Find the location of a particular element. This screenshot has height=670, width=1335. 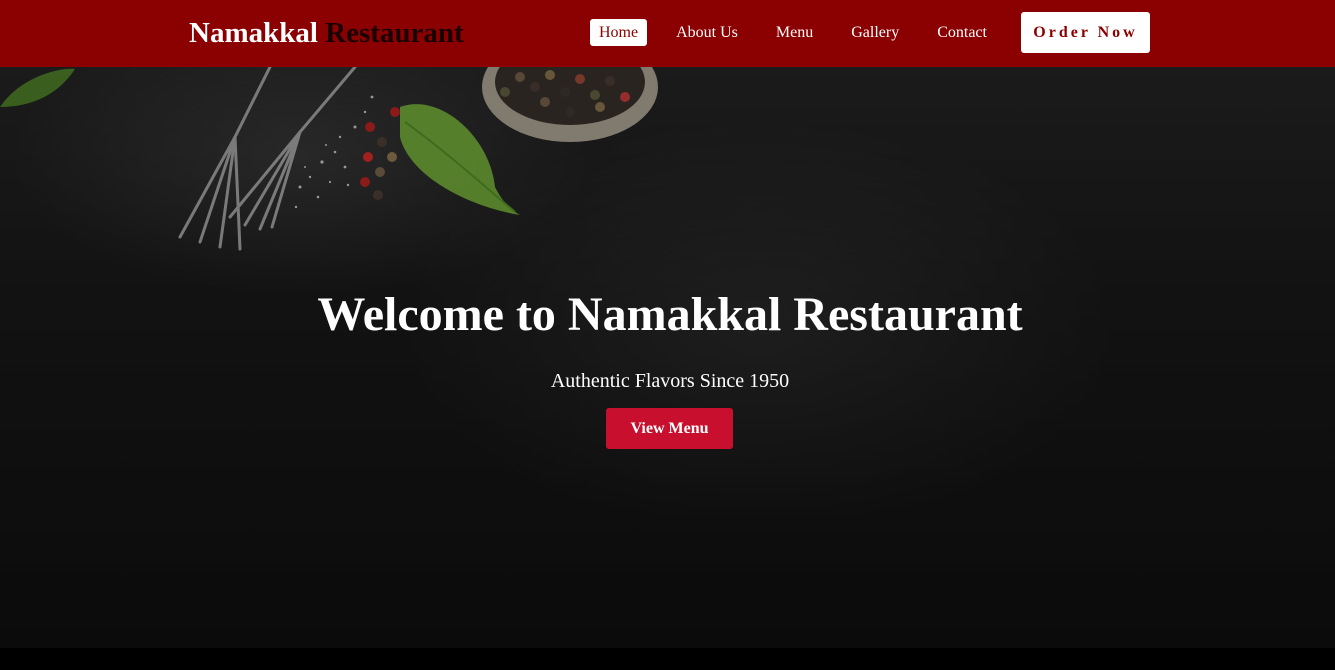

nav-link-home: Home is located at coordinates (619, 32).